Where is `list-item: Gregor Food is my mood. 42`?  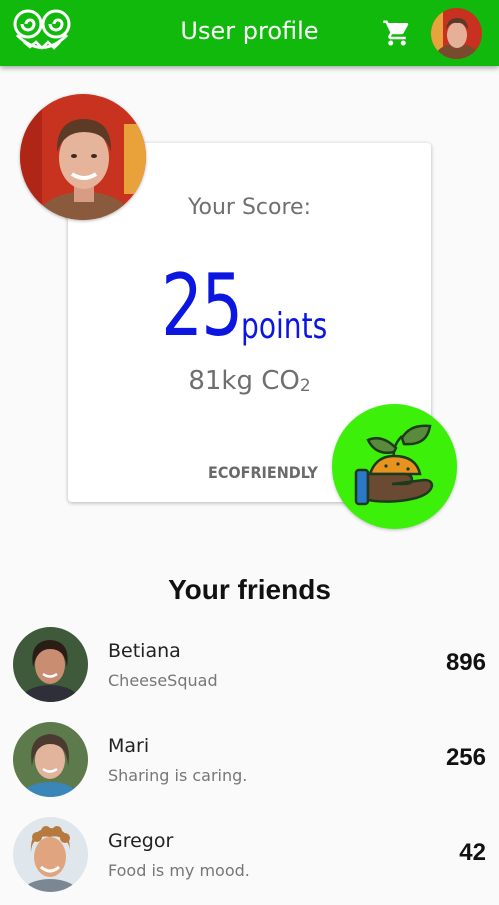 list-item: Gregor Food is my mood. 42 is located at coordinates (249, 861).